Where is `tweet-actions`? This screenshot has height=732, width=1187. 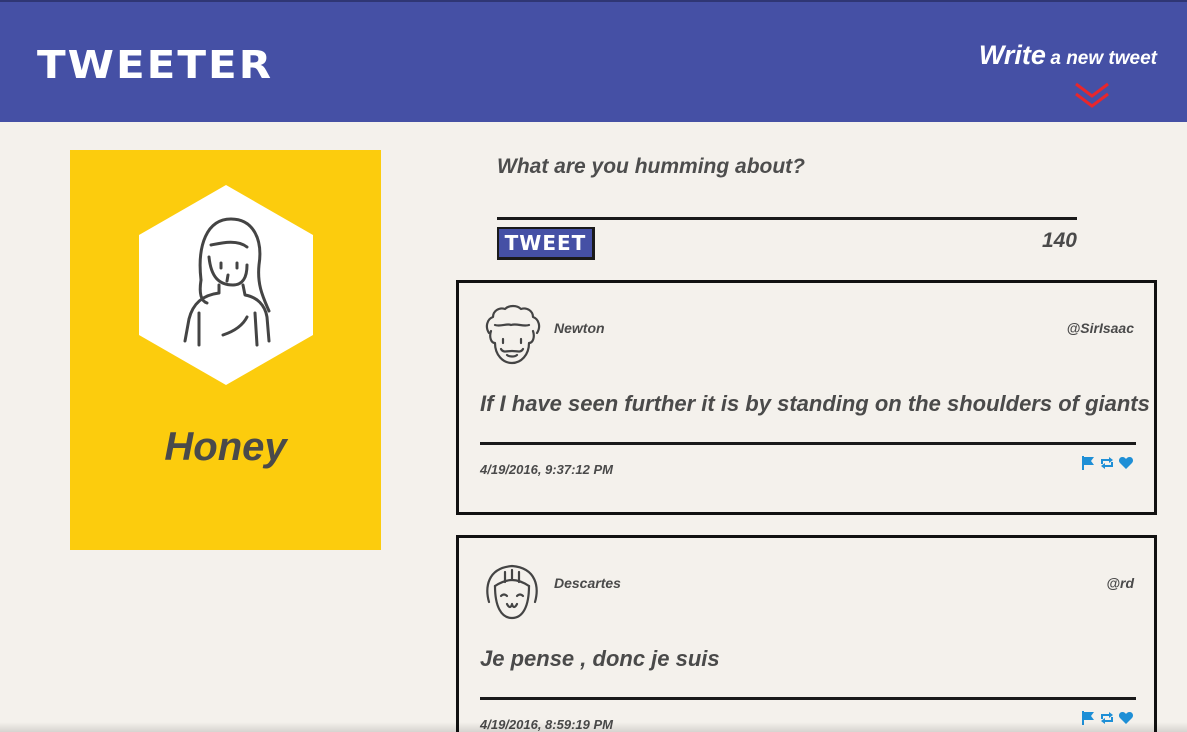 tweet-actions is located at coordinates (1107, 463).